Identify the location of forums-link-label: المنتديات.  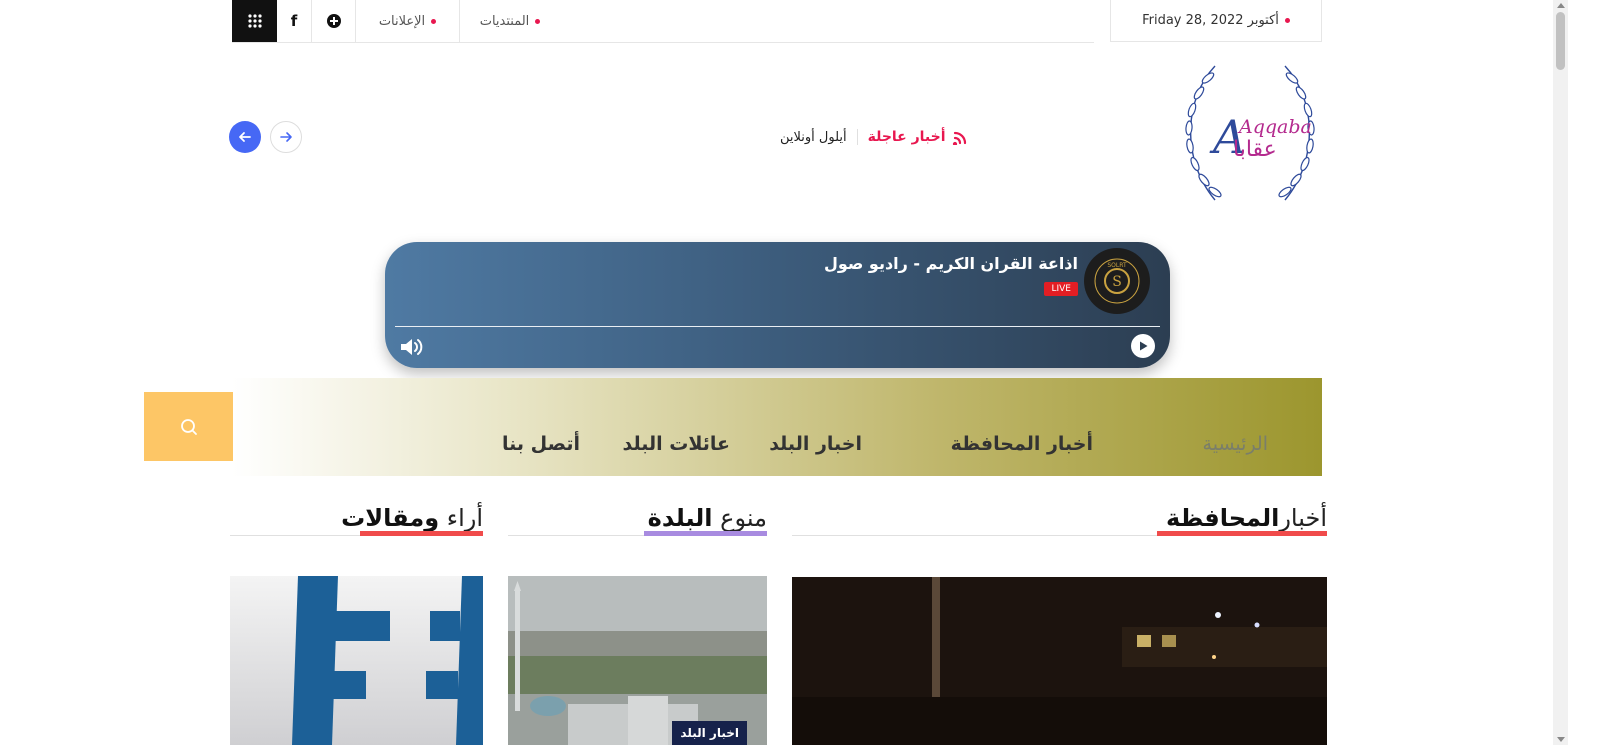
(504, 21).